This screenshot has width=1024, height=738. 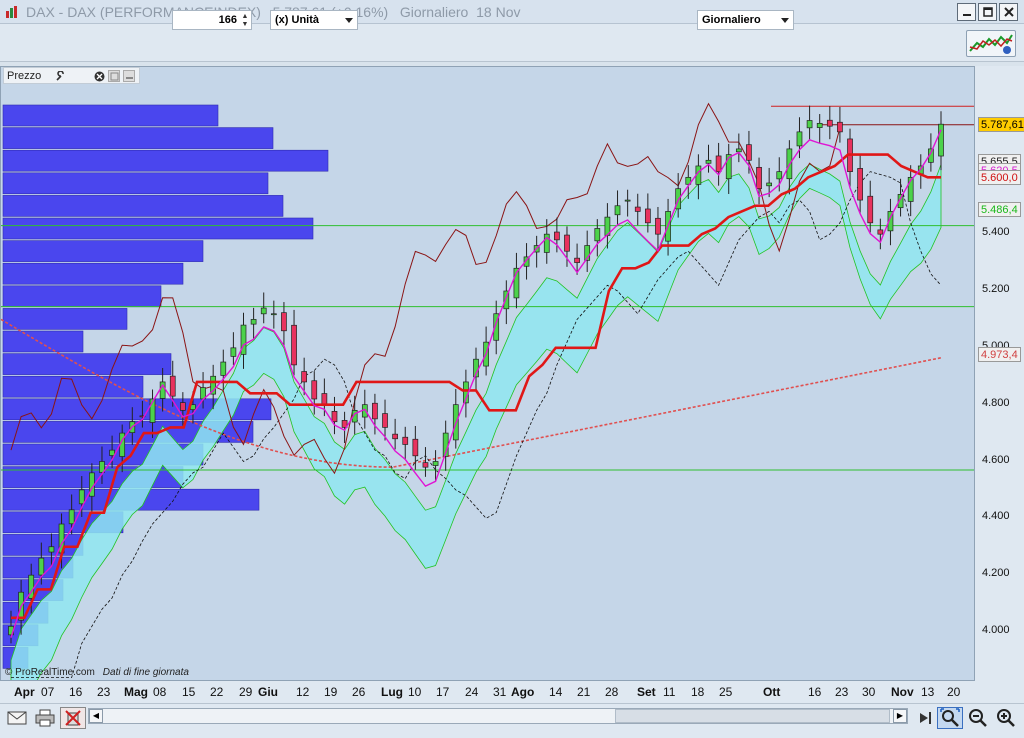 I want to click on zoom-in-button, so click(x=1006, y=718).